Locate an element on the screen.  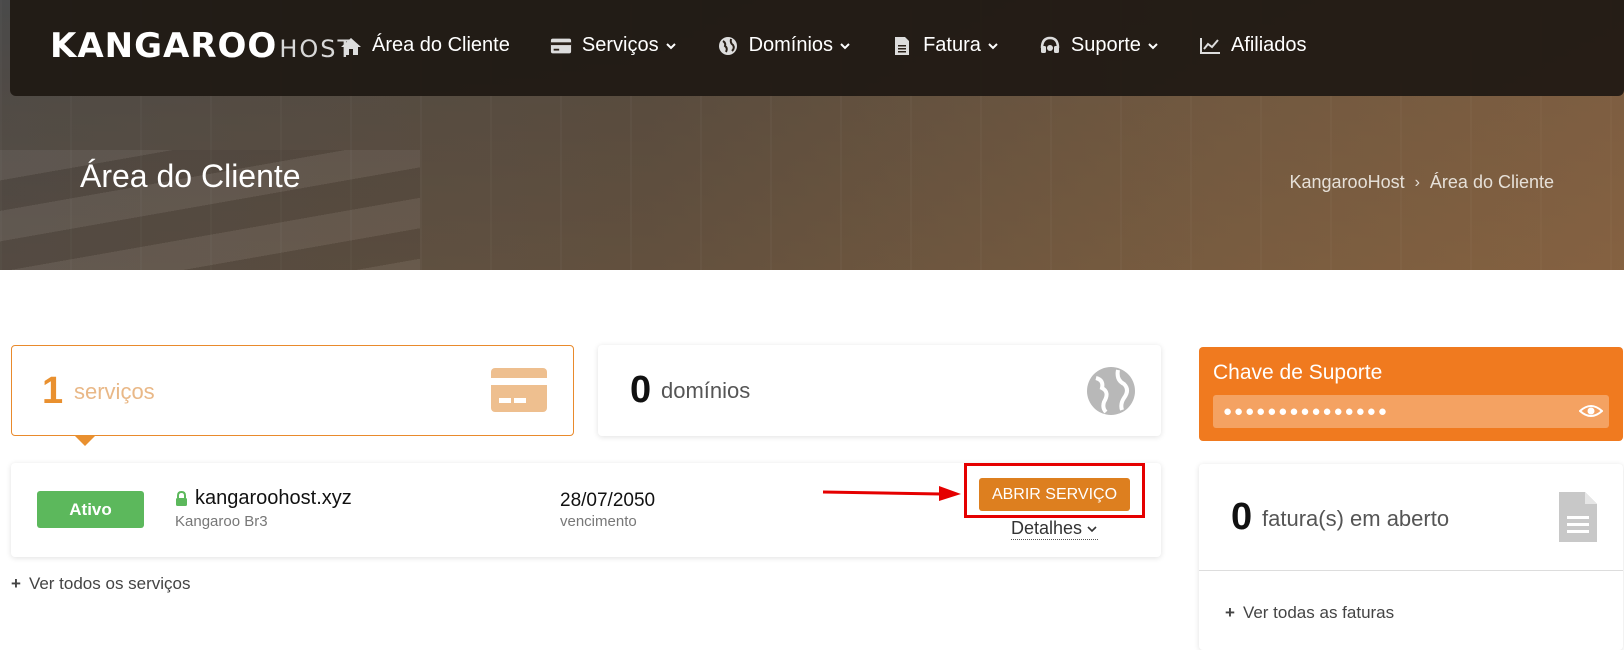
lock-icon is located at coordinates (181, 498).